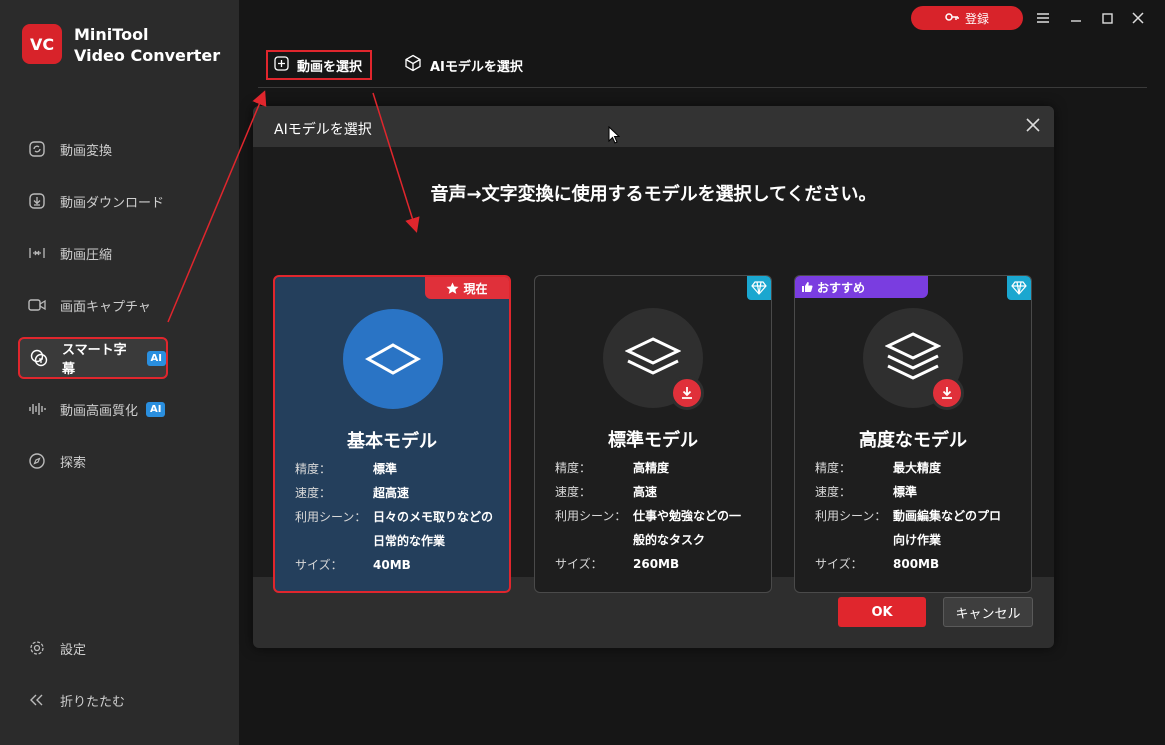 The width and height of the screenshot is (1165, 745). I want to click on model-name: 標準モデル, so click(653, 440).